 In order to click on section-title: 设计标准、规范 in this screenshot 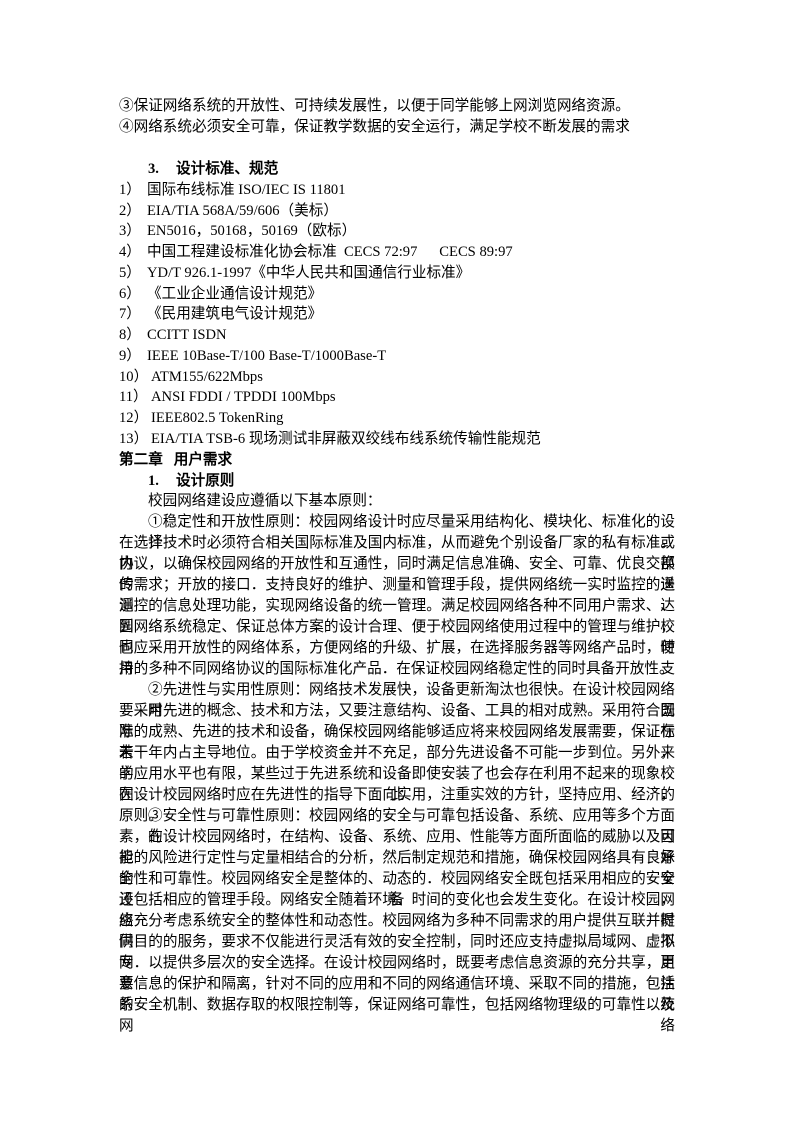, I will do `click(227, 169)`.